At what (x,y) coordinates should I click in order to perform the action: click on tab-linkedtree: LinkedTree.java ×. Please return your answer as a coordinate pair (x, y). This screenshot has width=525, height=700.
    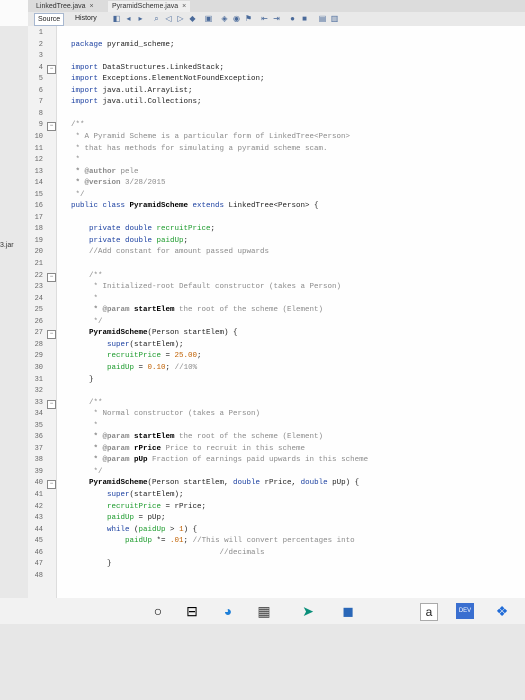
    Looking at the image, I should click on (65, 6).